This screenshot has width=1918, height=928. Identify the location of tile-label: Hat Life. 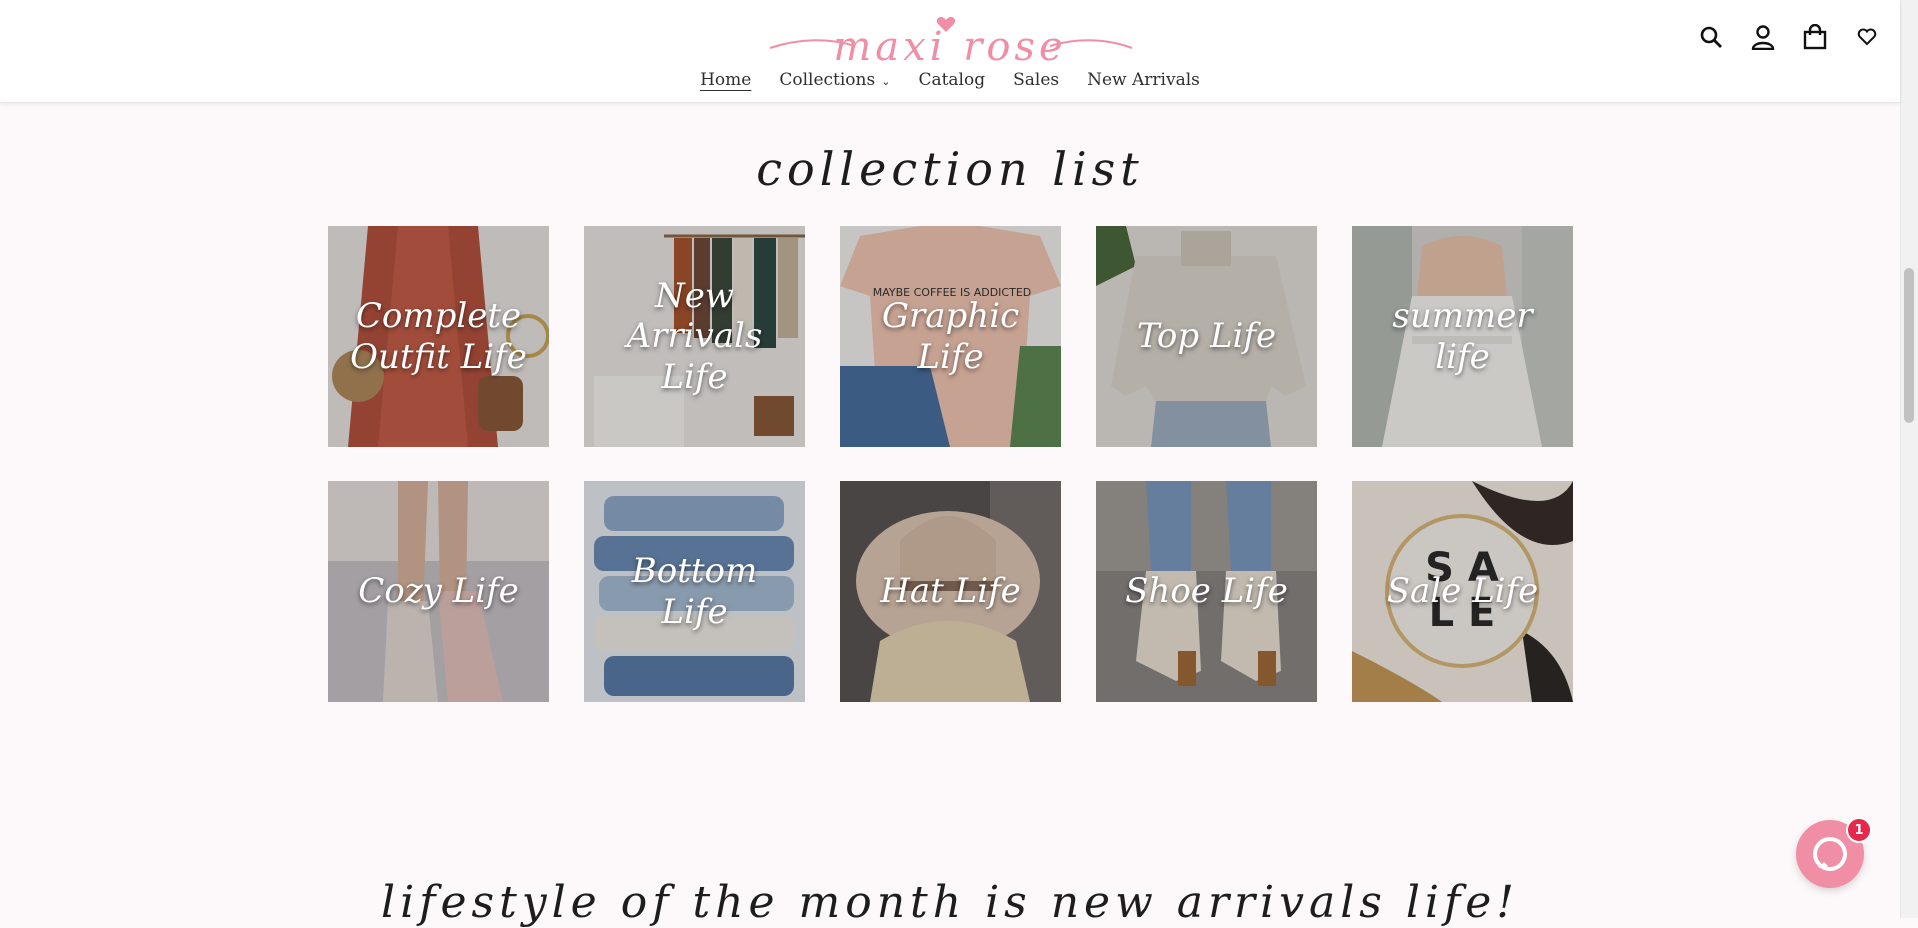
(950, 591).